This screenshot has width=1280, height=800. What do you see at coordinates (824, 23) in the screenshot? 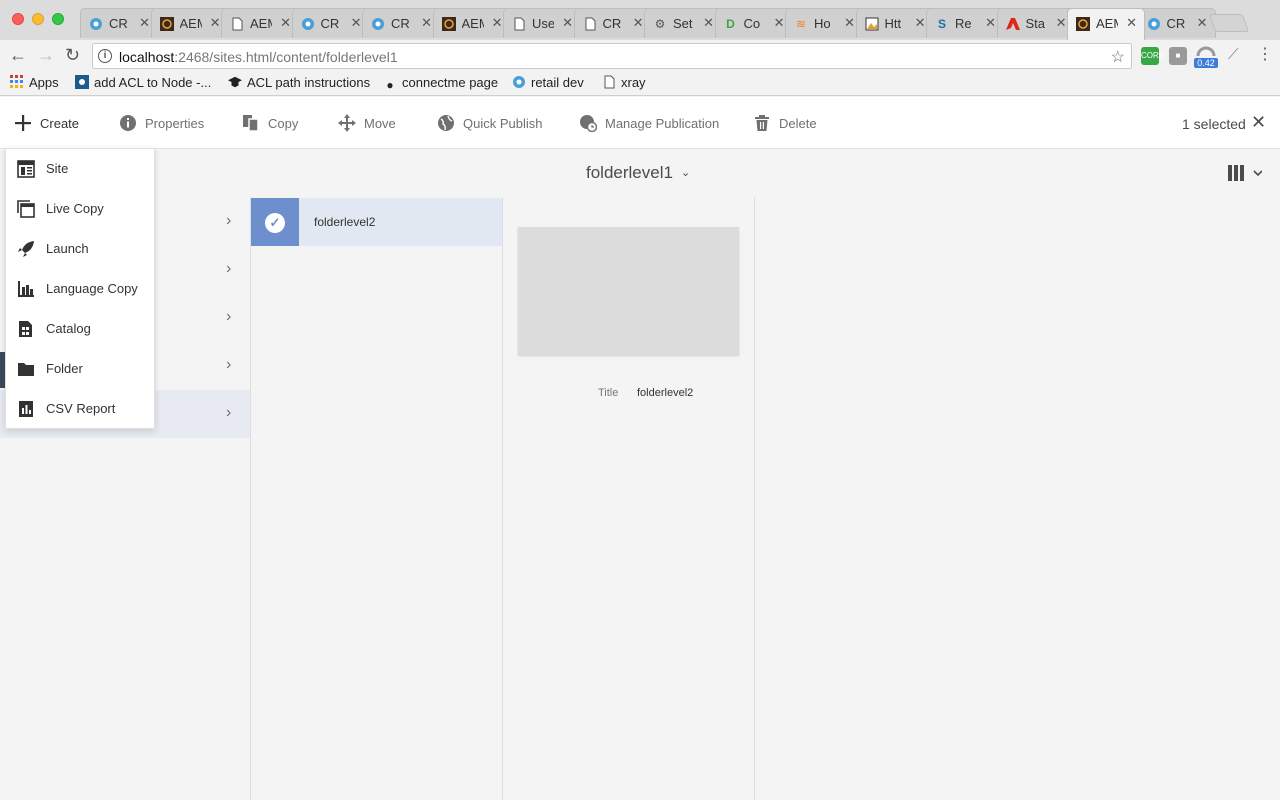
I see `browser-tab: ≋ Ho ✕` at bounding box center [824, 23].